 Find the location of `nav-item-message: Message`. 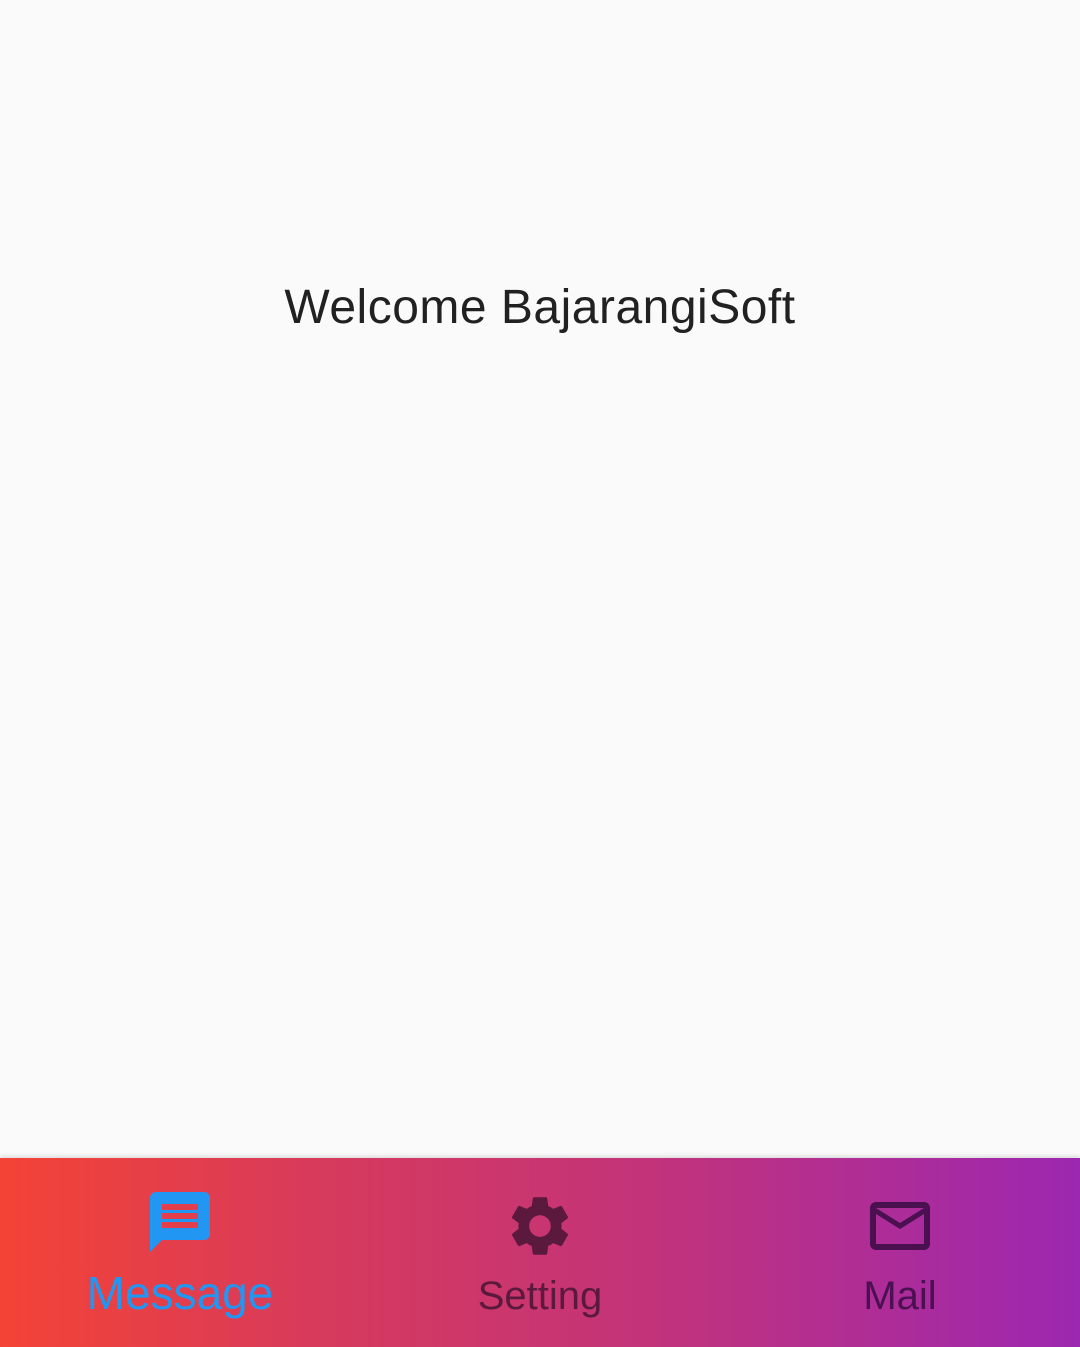

nav-item-message: Message is located at coordinates (180, 1252).